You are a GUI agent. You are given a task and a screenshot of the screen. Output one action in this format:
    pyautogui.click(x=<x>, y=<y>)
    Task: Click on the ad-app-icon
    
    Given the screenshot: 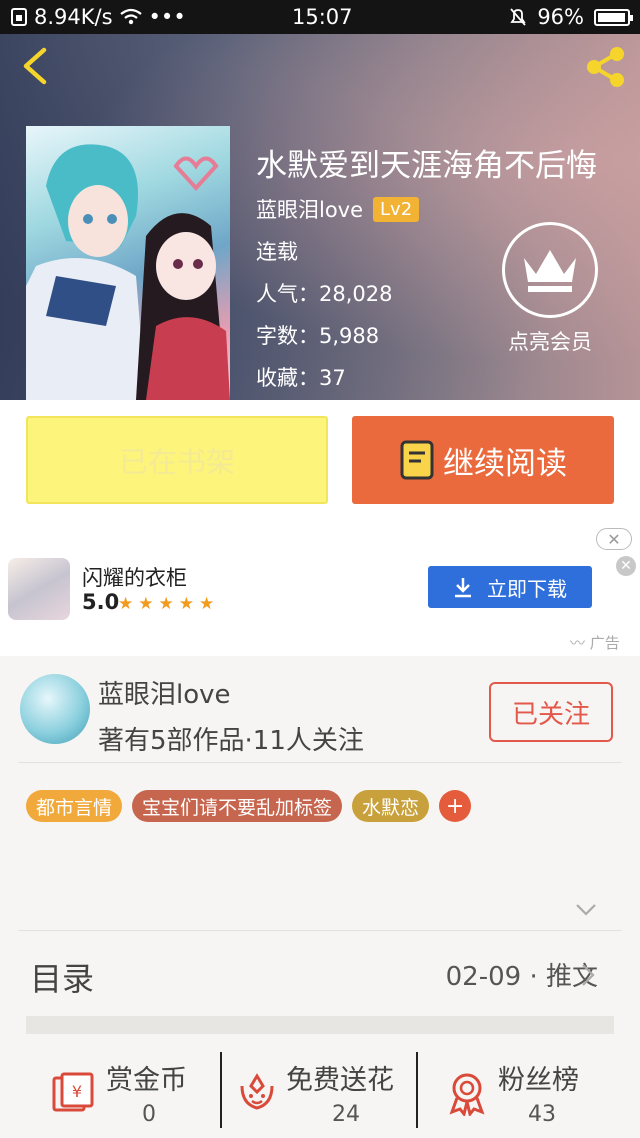 What is the action you would take?
    pyautogui.click(x=39, y=589)
    